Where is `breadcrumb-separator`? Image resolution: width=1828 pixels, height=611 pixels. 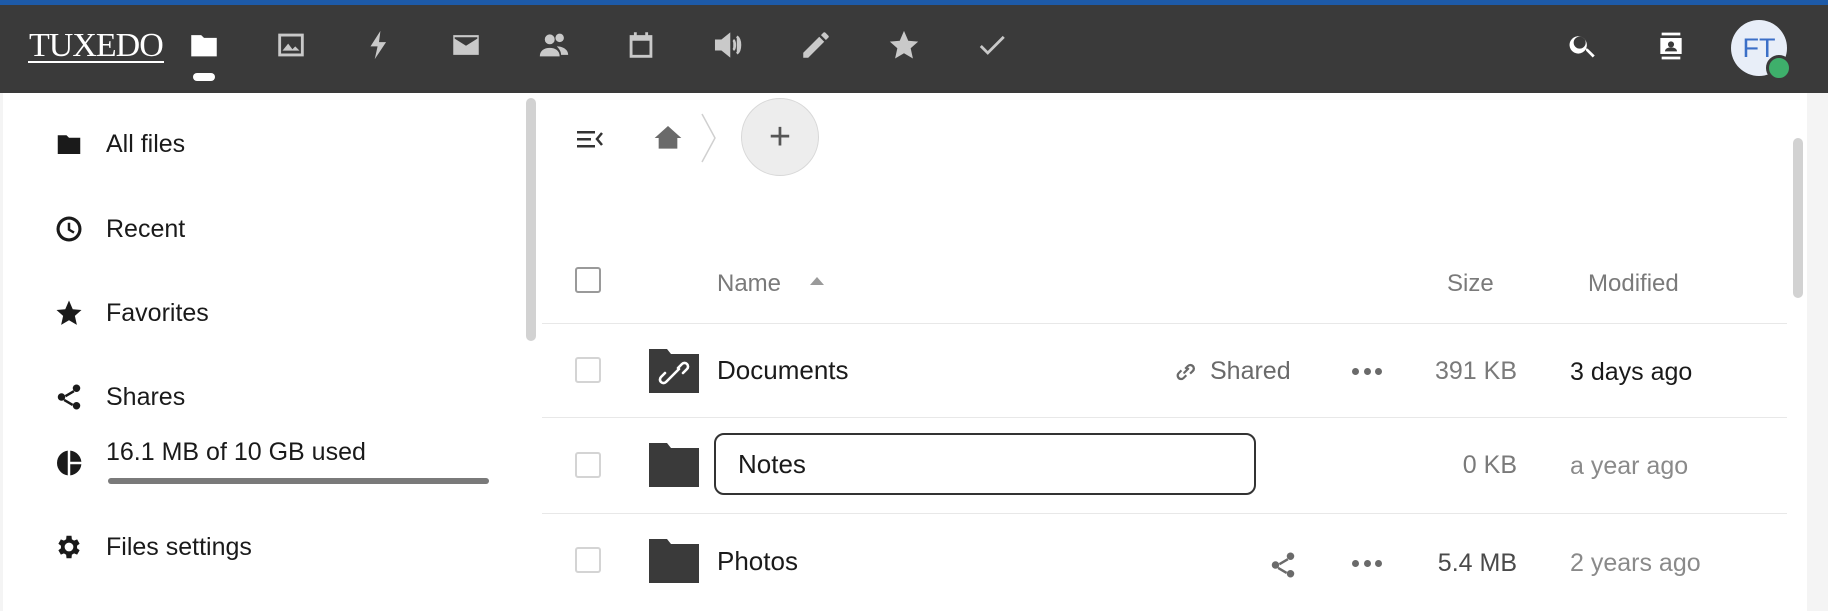
breadcrumb-separator is located at coordinates (709, 138).